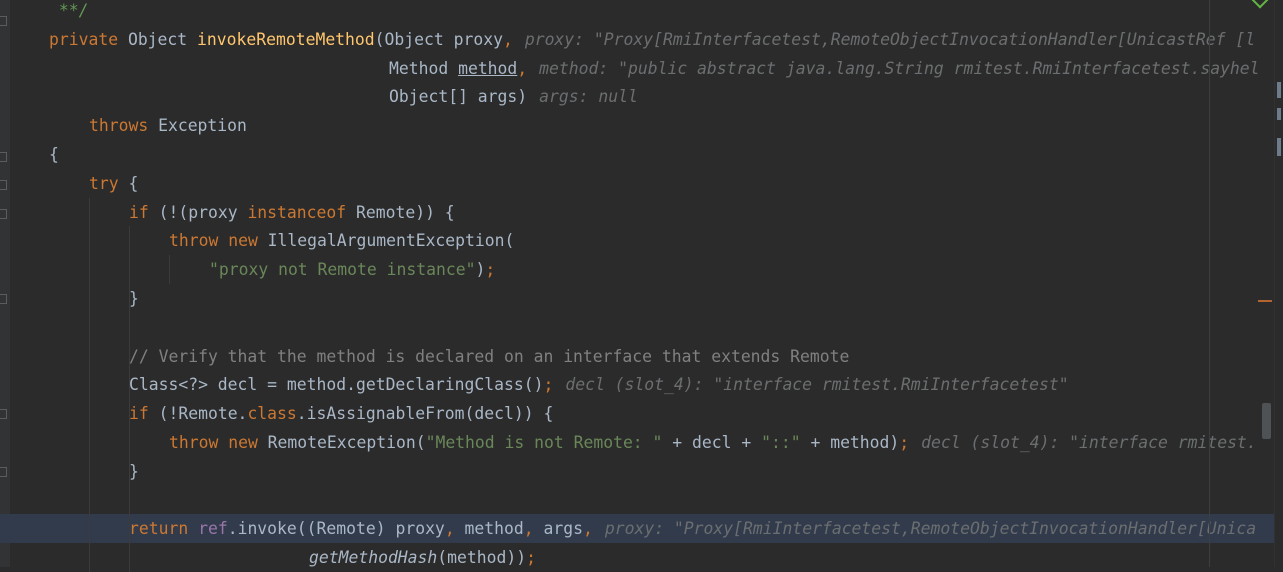 The image size is (1283, 572). I want to click on code-token: ref, so click(213, 529).